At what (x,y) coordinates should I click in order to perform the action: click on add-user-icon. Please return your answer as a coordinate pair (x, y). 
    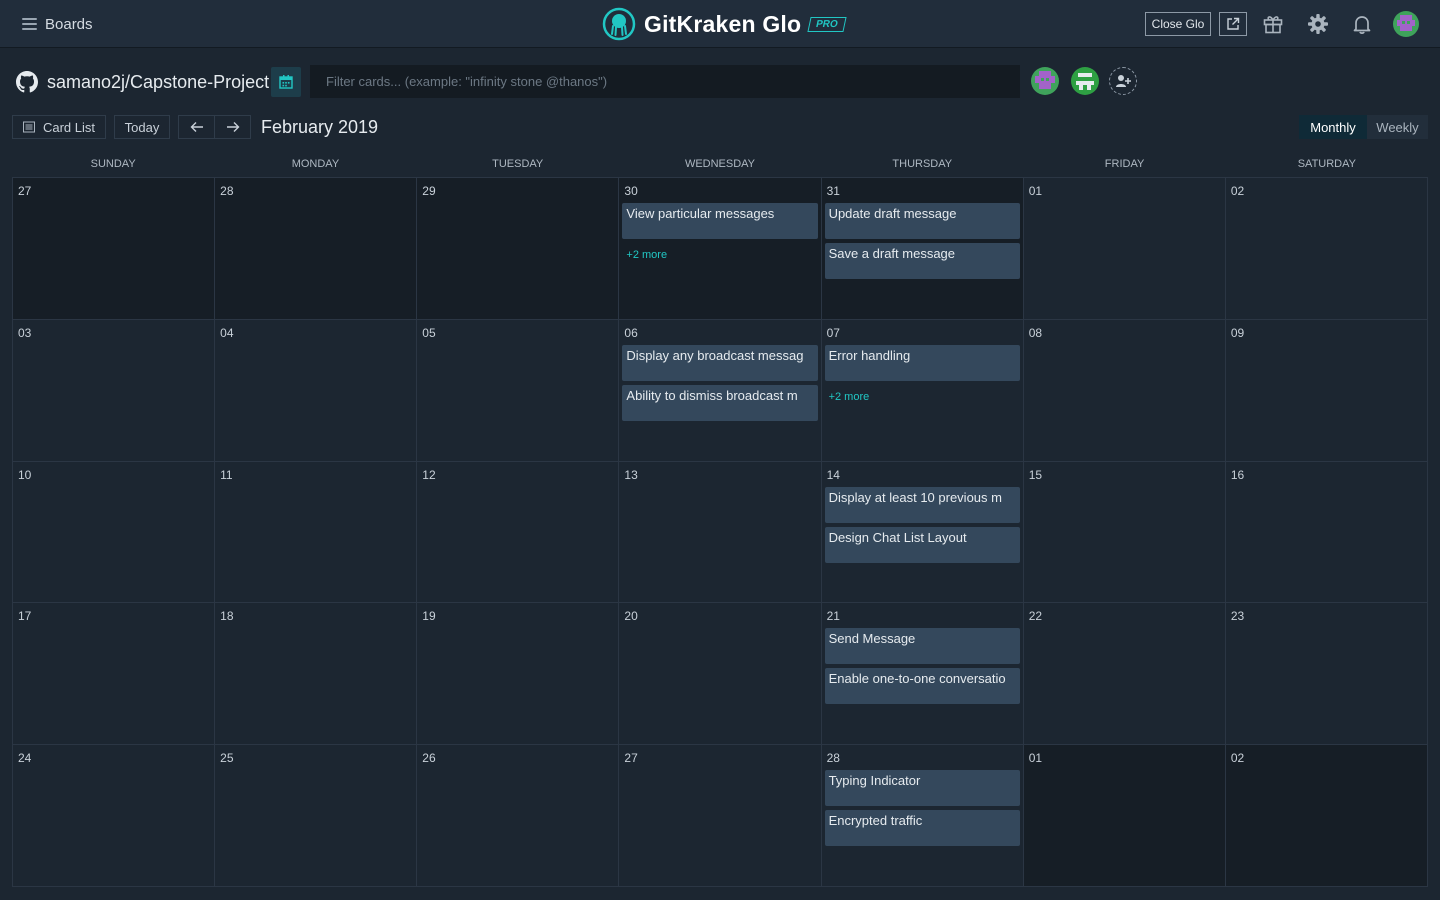
    Looking at the image, I should click on (1123, 81).